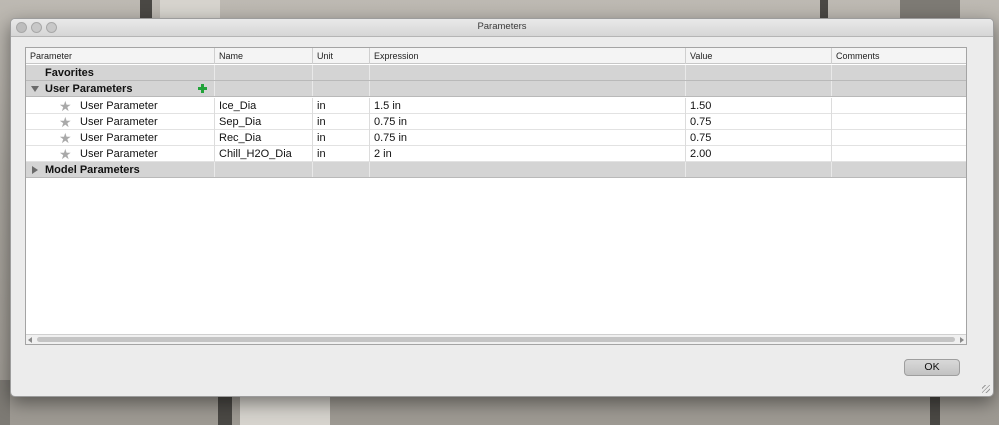  I want to click on column-header-expression: Expression, so click(527, 56).